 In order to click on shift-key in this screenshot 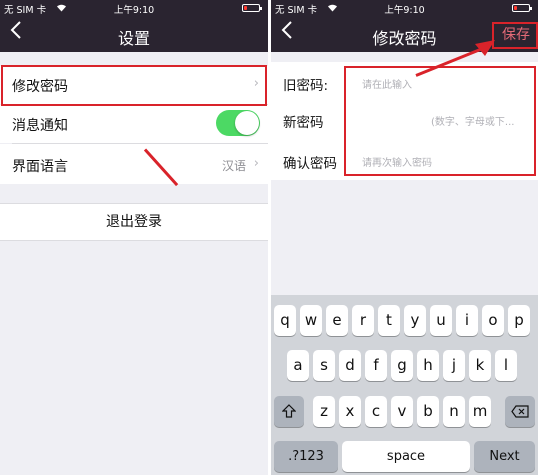, I will do `click(289, 411)`.